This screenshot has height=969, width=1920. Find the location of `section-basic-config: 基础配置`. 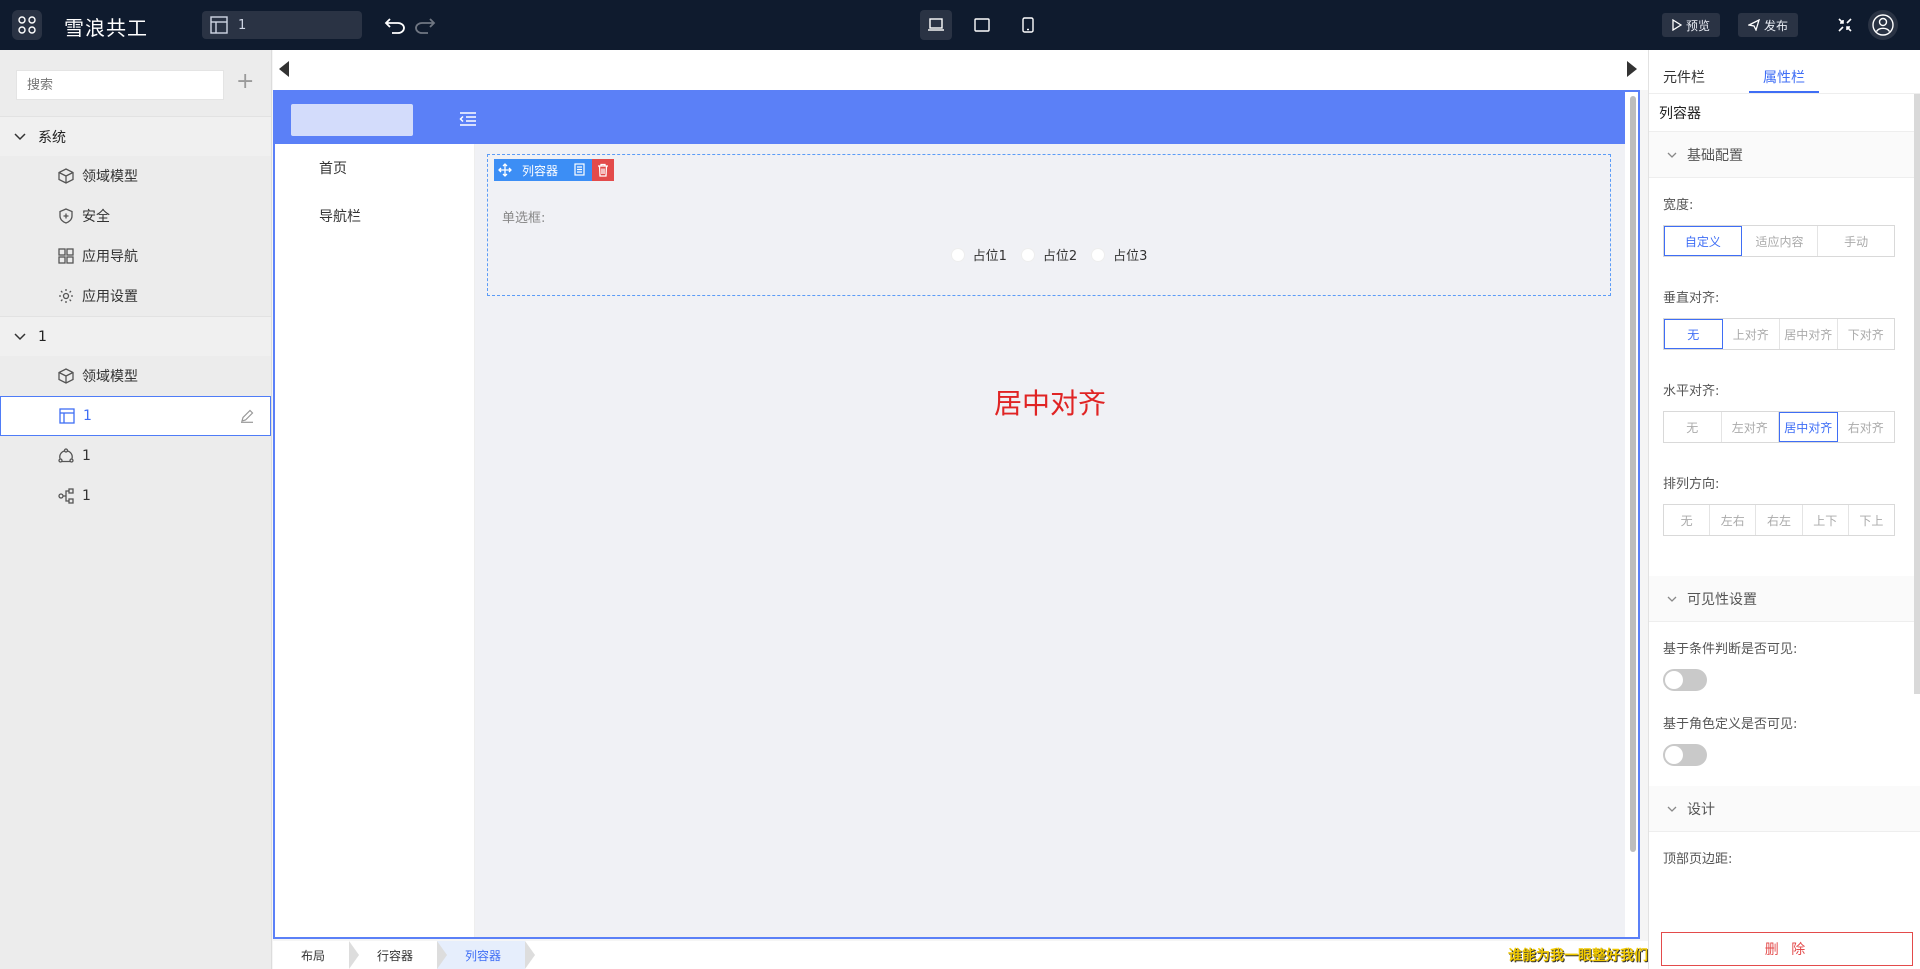

section-basic-config: 基础配置 is located at coordinates (1784, 155).